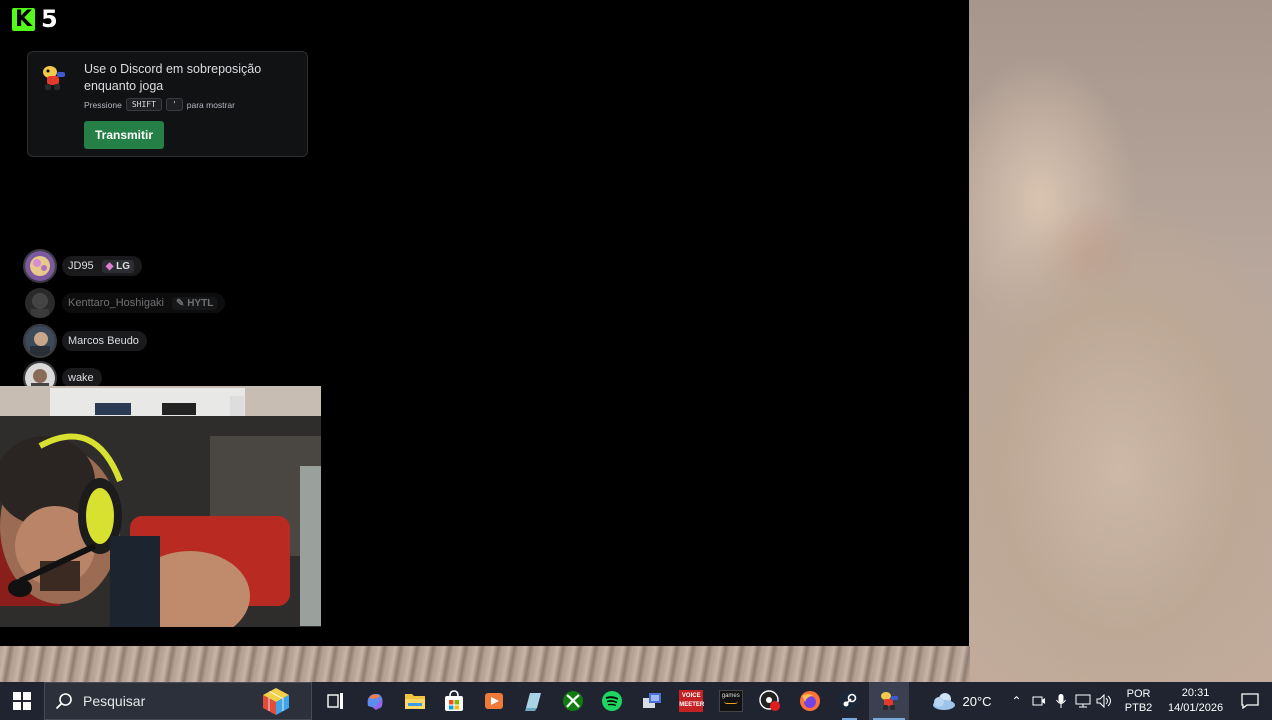 This screenshot has width=1272, height=720. What do you see at coordinates (174, 104) in the screenshot?
I see `quote-key: '` at bounding box center [174, 104].